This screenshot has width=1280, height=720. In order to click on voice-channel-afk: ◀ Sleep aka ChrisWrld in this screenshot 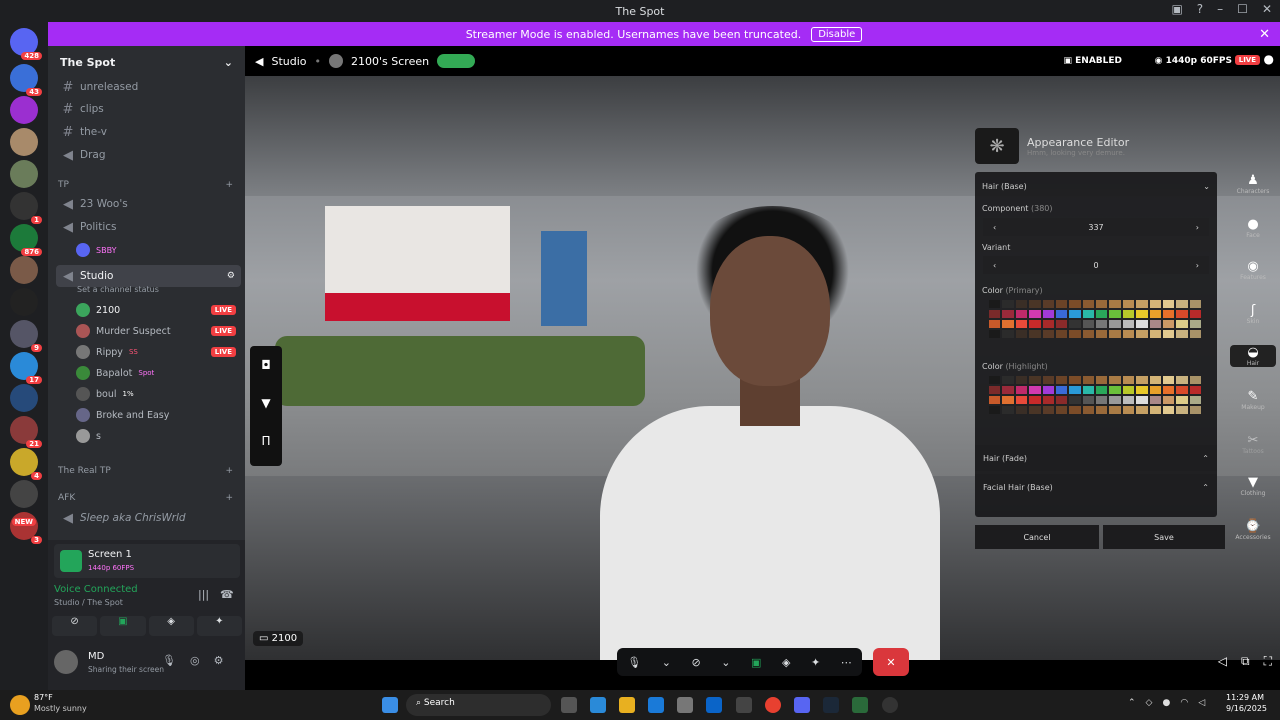, I will do `click(148, 518)`.